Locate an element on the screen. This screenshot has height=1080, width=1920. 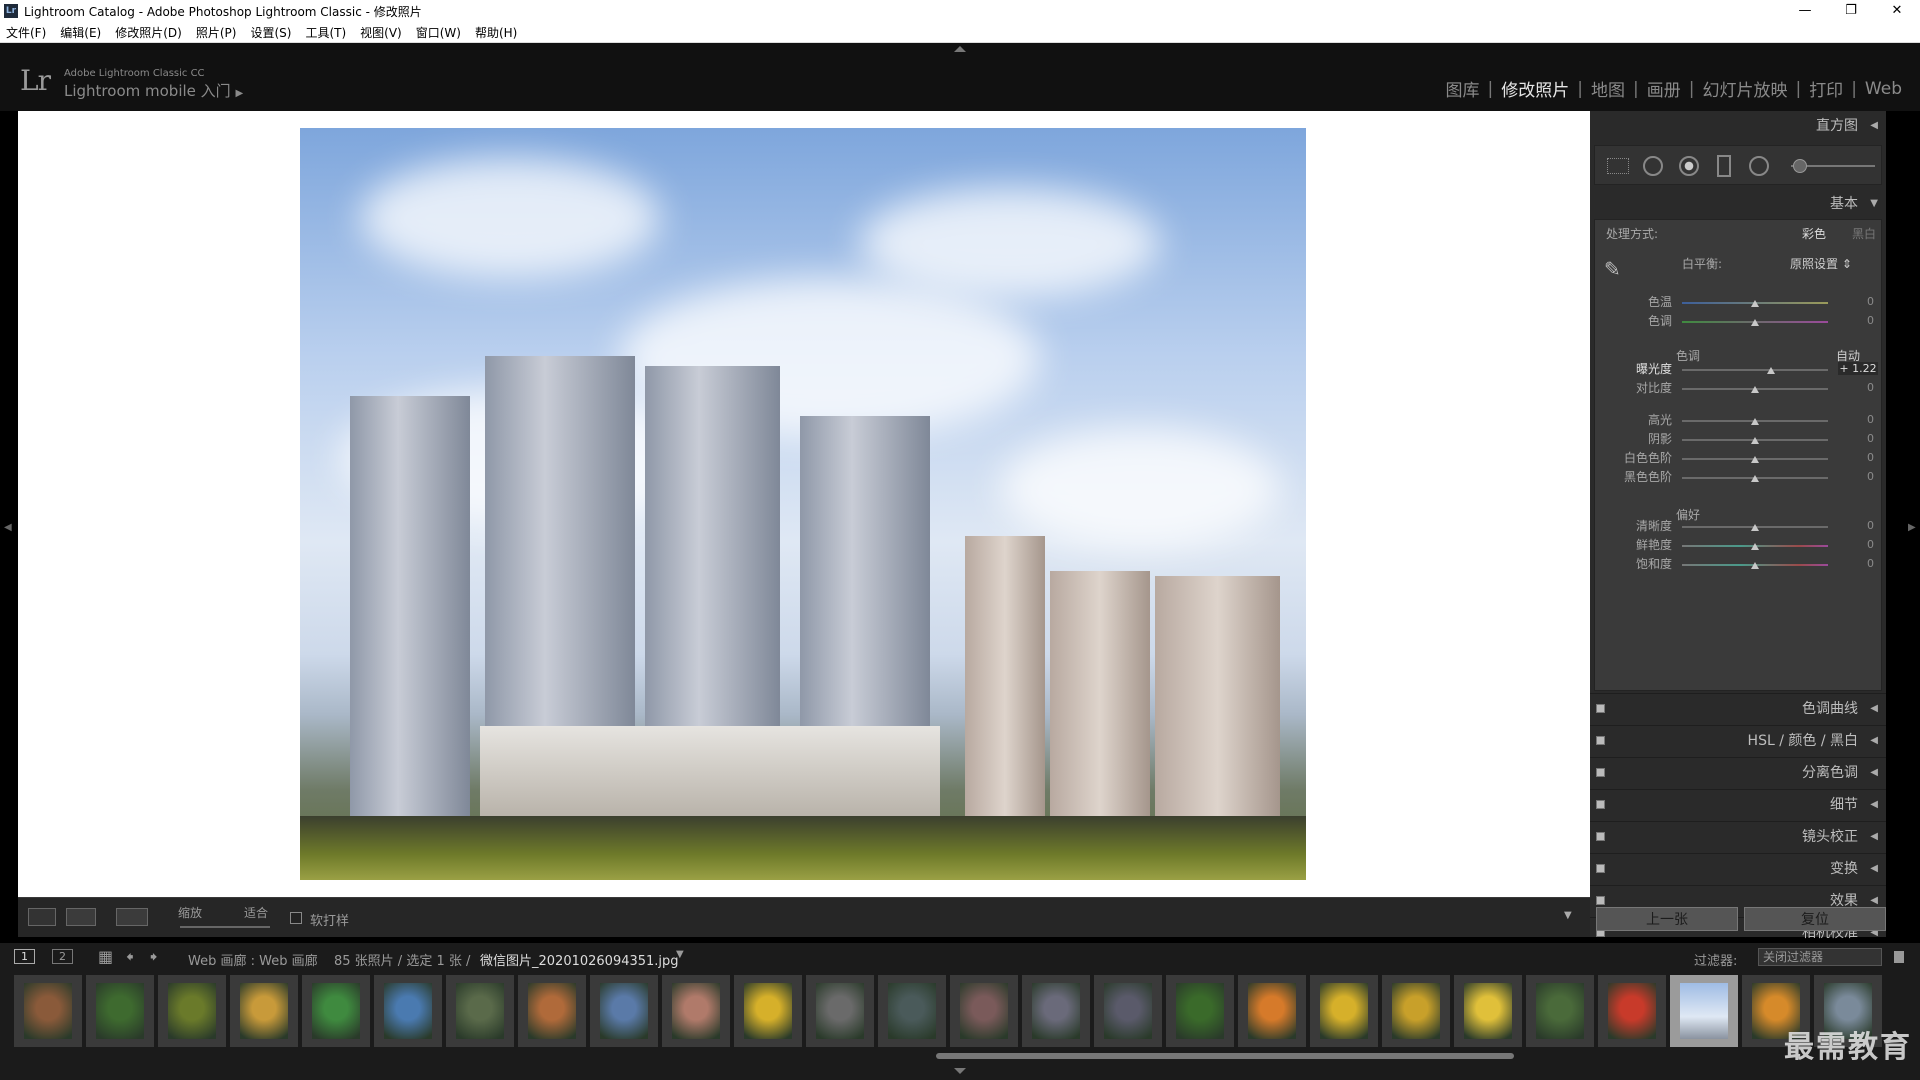
filter-lock-icon is located at coordinates (1899, 957).